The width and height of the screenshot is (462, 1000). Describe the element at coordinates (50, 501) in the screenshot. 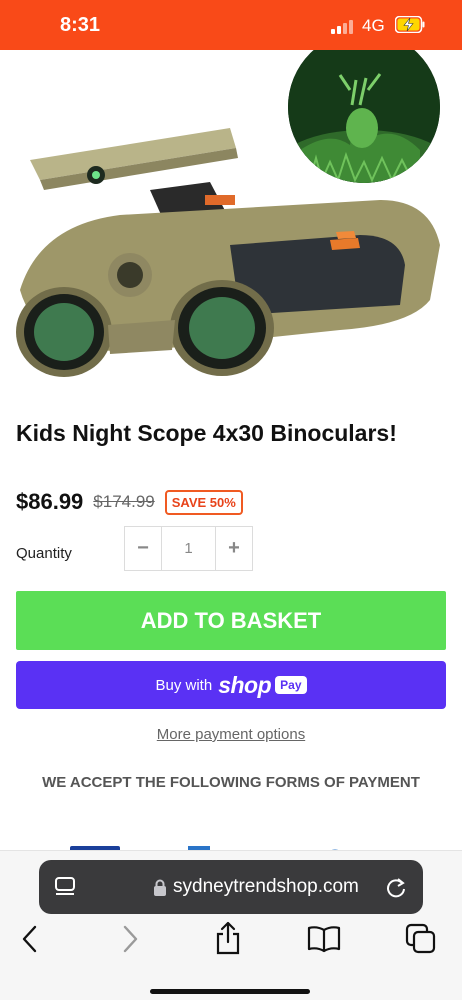

I see `sale-price: $86.99` at that location.